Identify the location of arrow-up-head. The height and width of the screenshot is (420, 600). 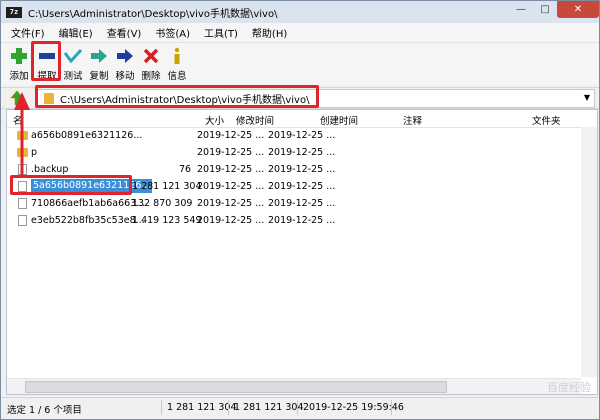
(22, 101).